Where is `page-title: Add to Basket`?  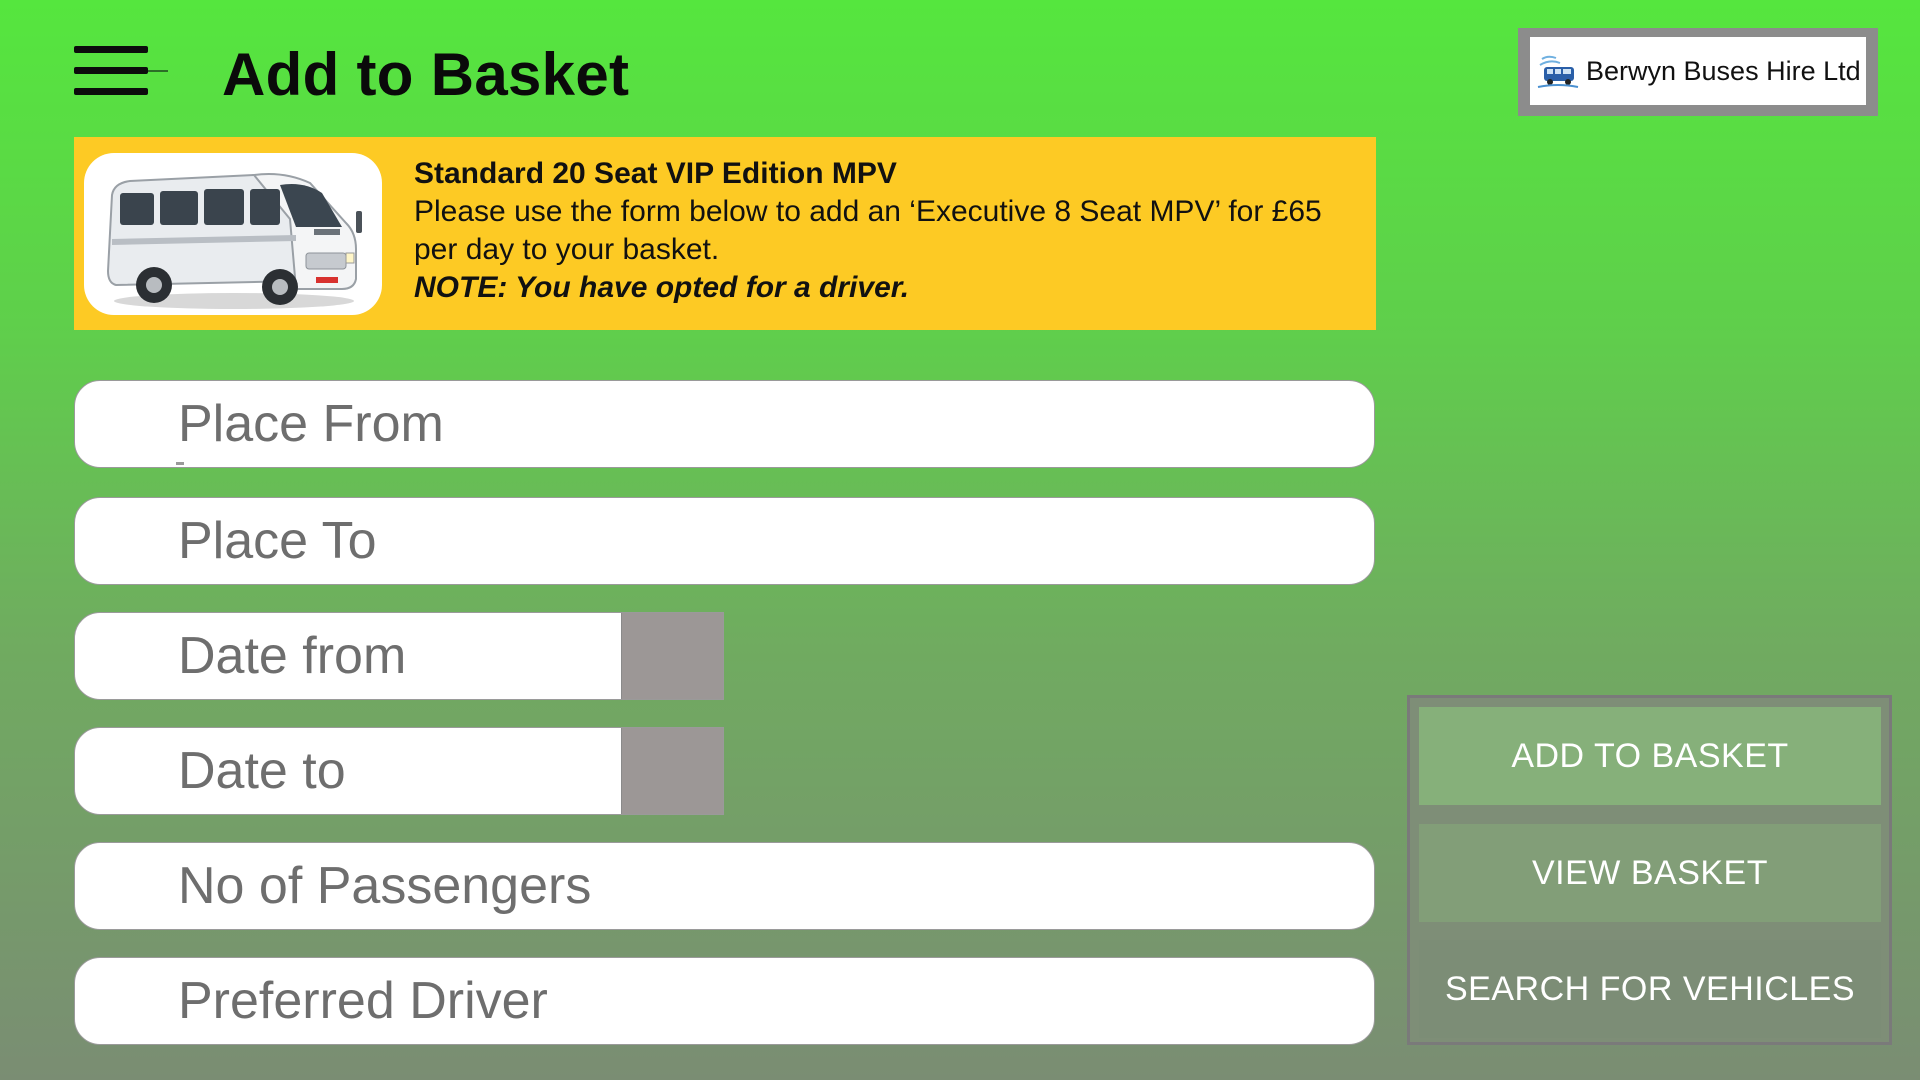 page-title: Add to Basket is located at coordinates (426, 74).